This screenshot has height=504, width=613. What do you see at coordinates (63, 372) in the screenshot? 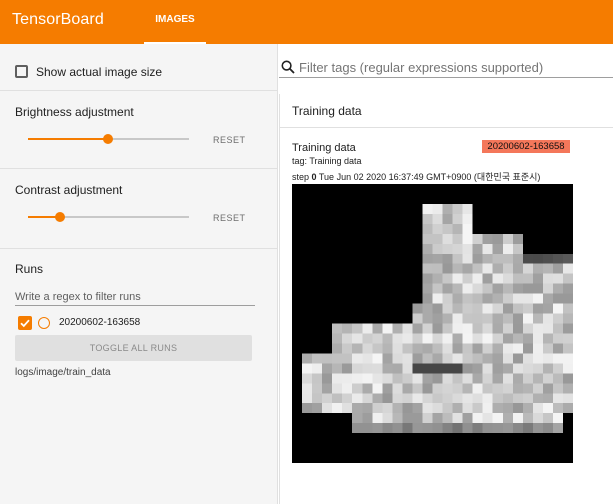
I see `logdir-path: logs/image/train_data` at bounding box center [63, 372].